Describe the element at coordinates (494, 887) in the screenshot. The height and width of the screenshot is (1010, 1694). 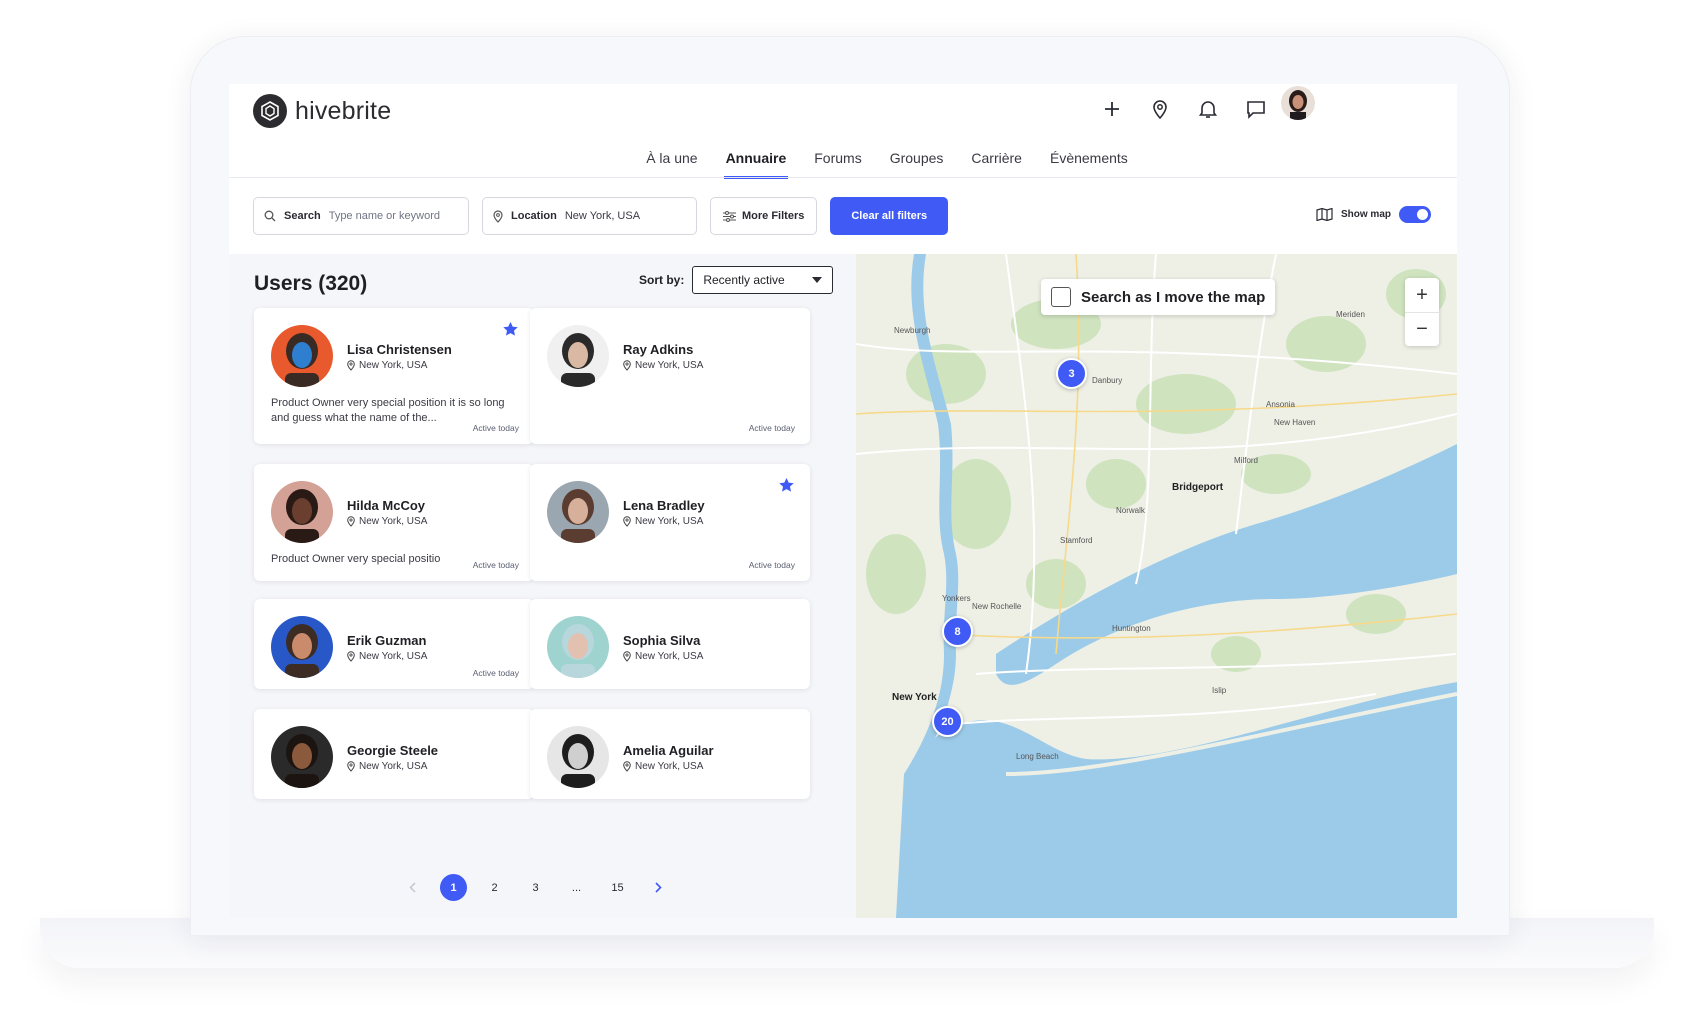
I see `pagination-page: 2` at that location.